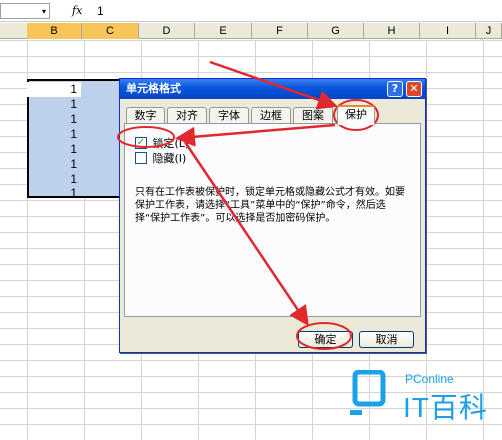  I want to click on name-box: ▾, so click(25, 11).